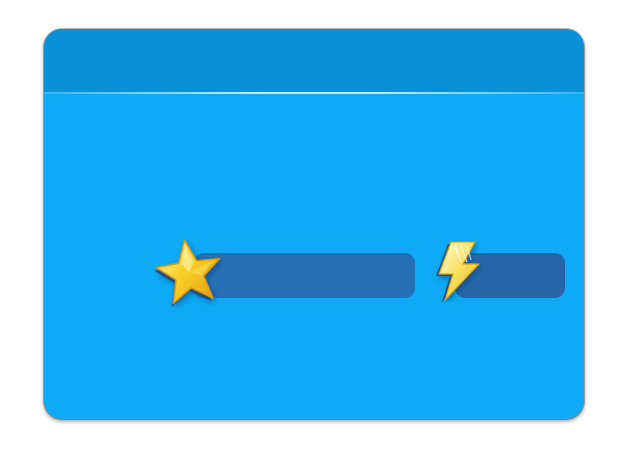 This screenshot has height=465, width=630. I want to click on star-icon, so click(187, 273).